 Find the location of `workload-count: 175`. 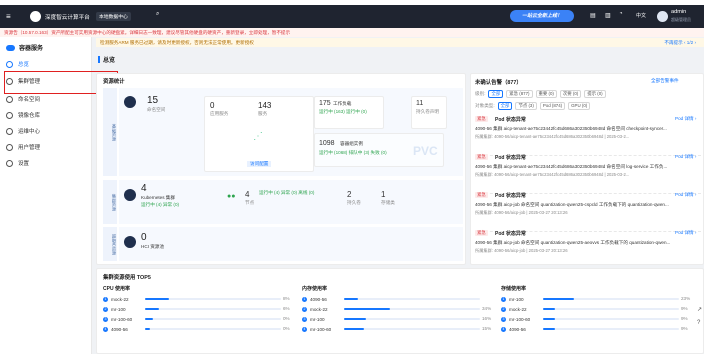

workload-count: 175 is located at coordinates (325, 103).